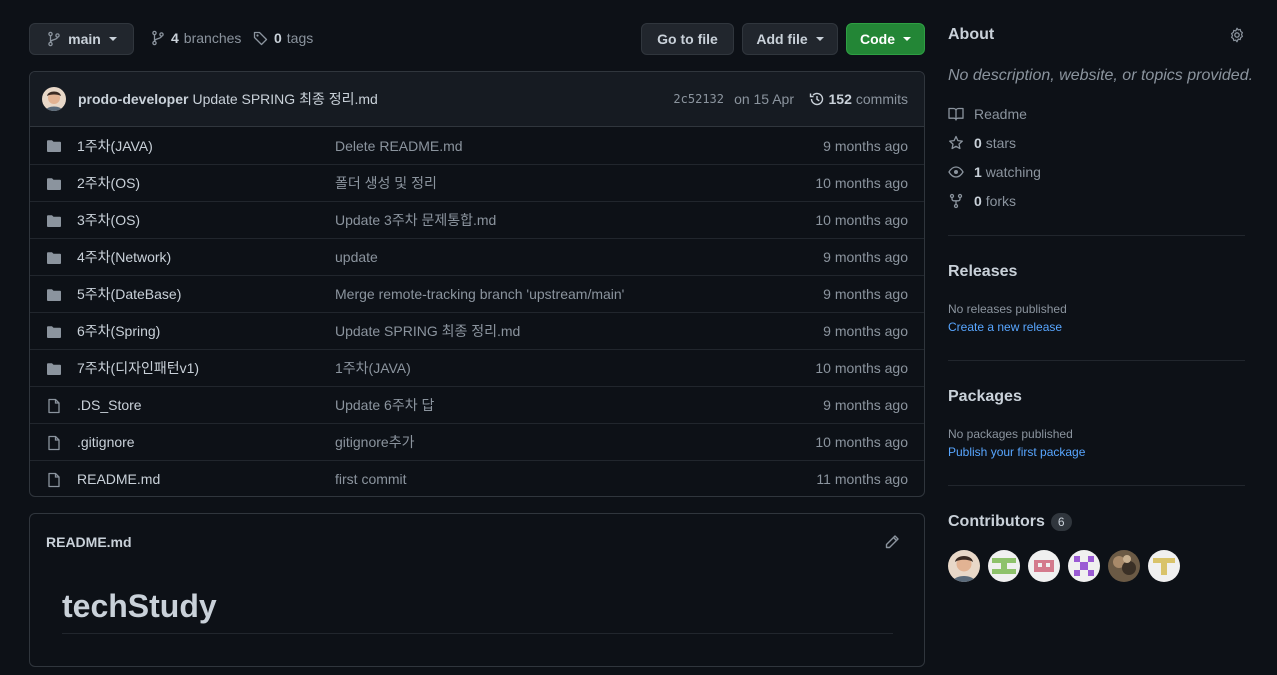 This screenshot has width=1277, height=675. Describe the element at coordinates (133, 99) in the screenshot. I see `commit-author: prodo-developer` at that location.